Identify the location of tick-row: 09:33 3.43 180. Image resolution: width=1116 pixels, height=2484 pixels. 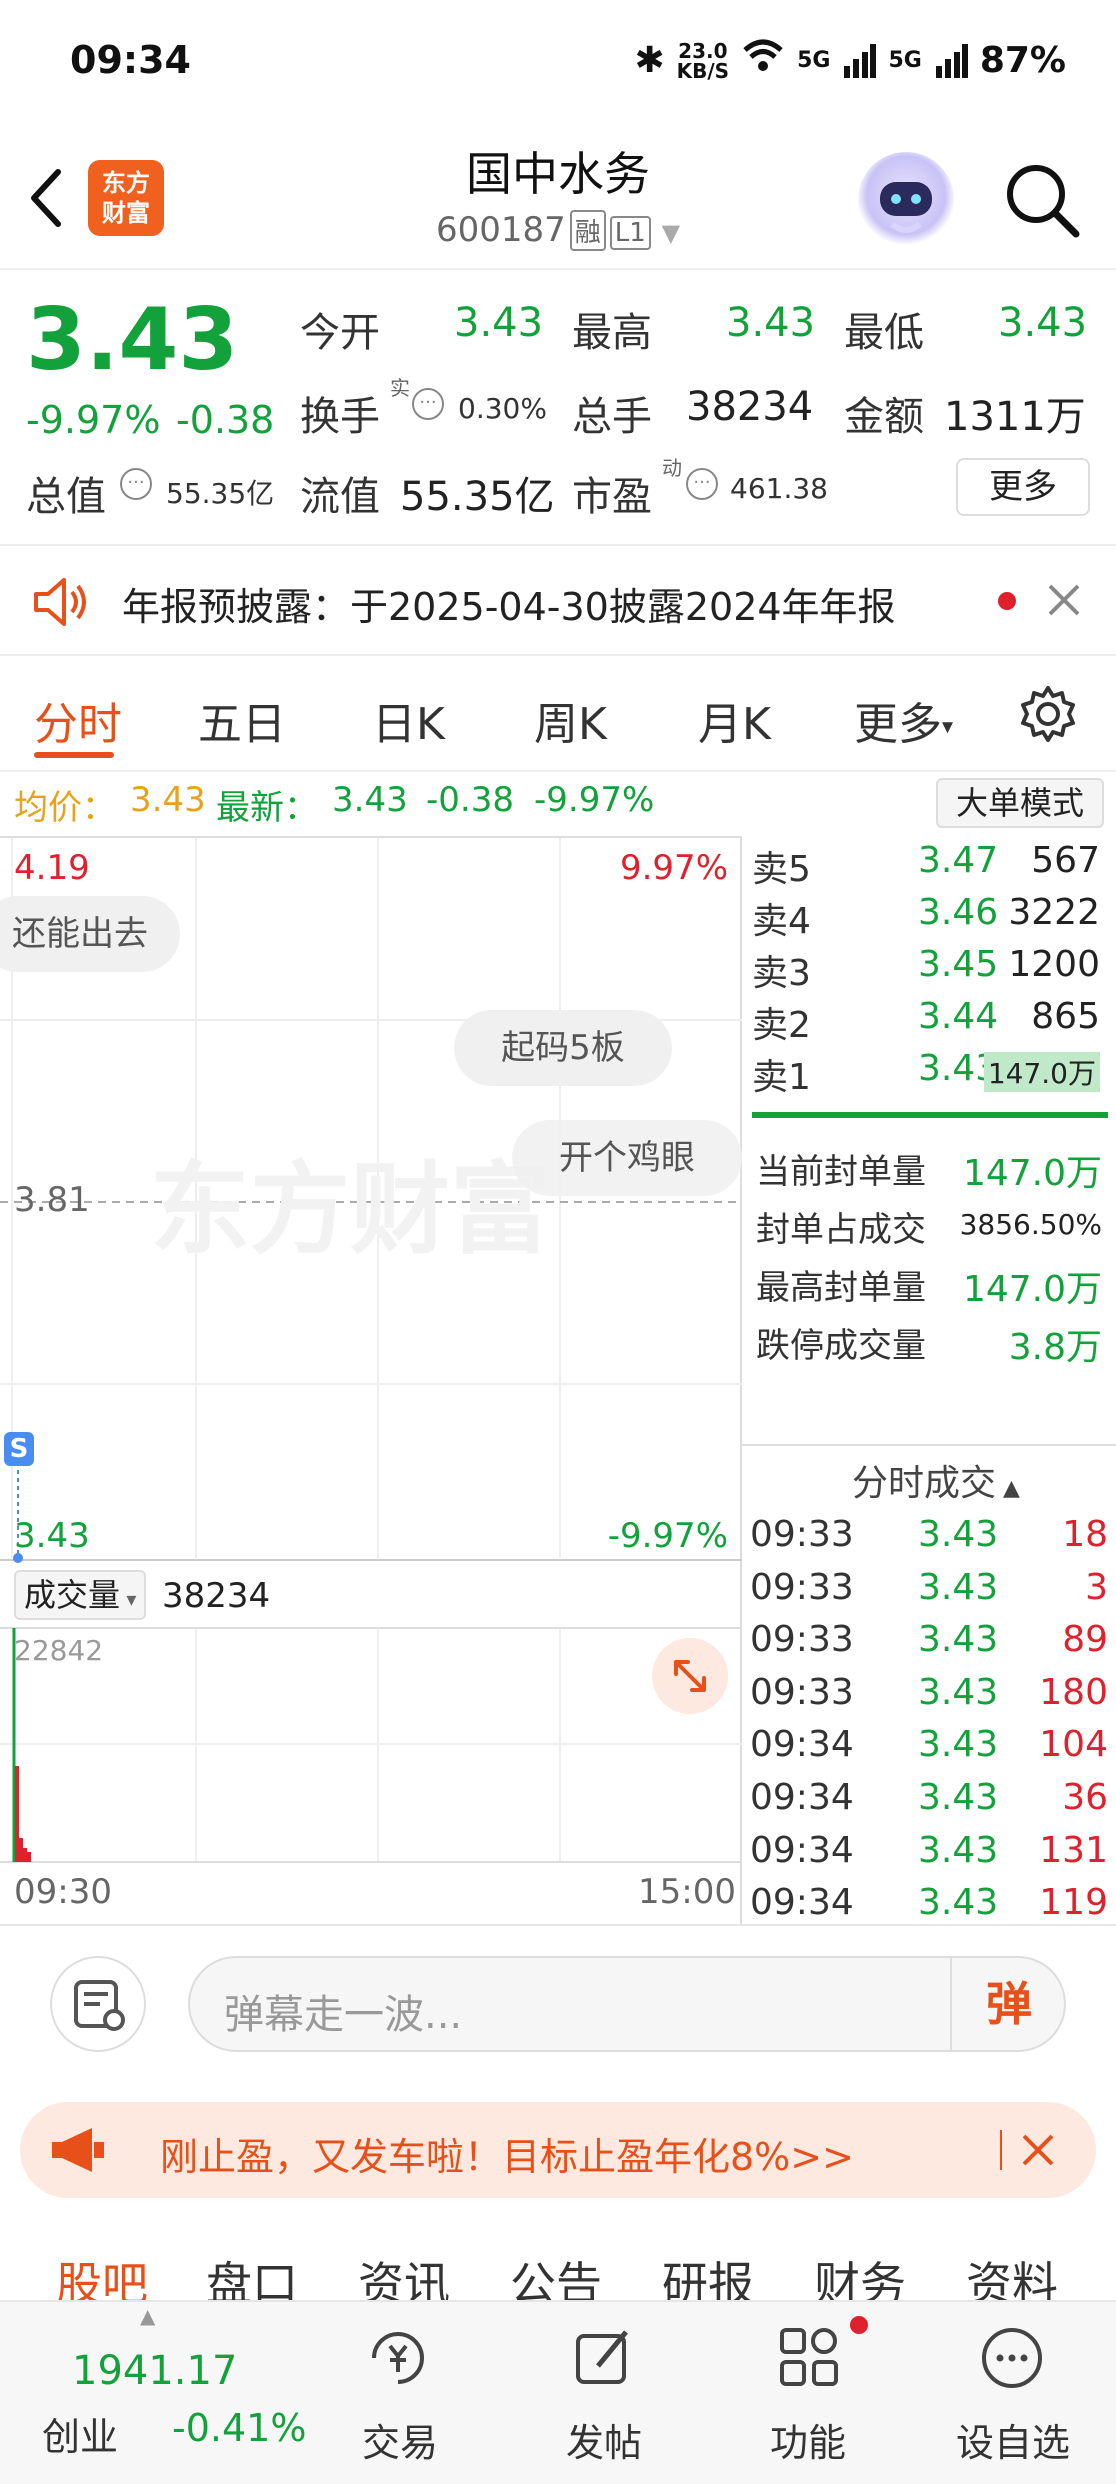
(929, 1696).